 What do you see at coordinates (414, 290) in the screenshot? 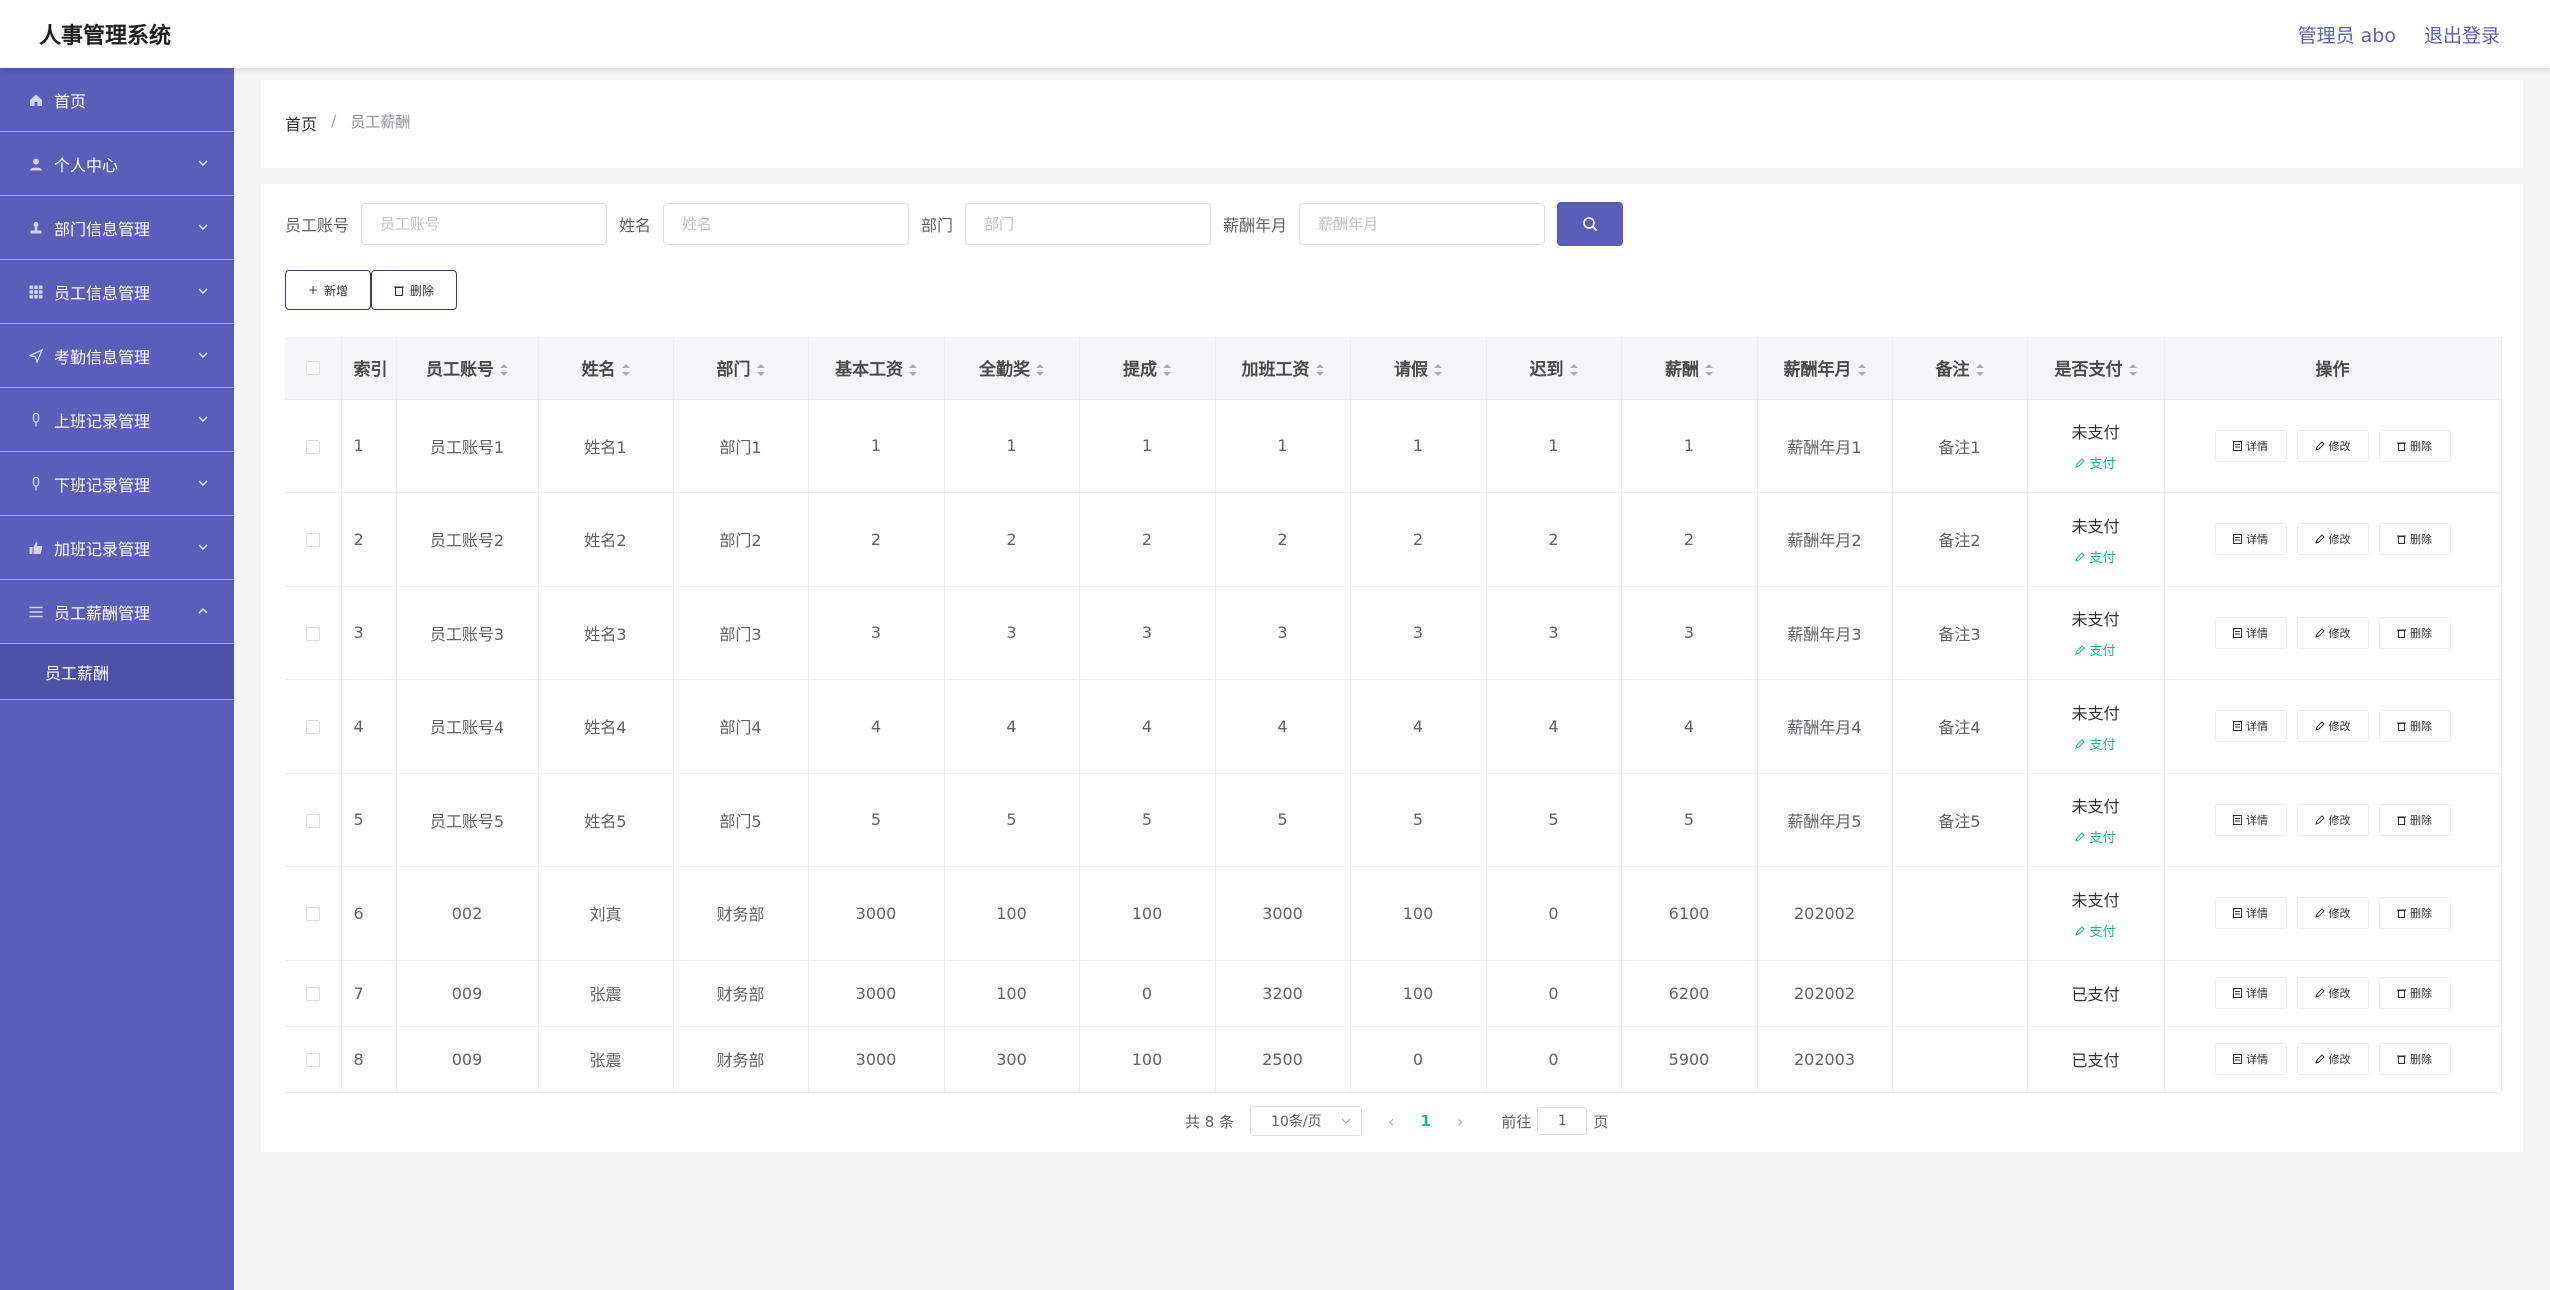
I see `batch-delete-button: 删除` at bounding box center [414, 290].